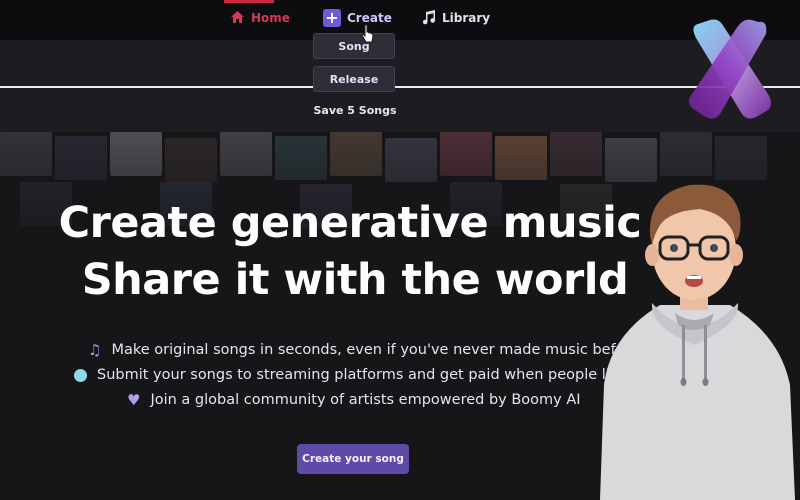  What do you see at coordinates (237, 18) in the screenshot?
I see `home-icon` at bounding box center [237, 18].